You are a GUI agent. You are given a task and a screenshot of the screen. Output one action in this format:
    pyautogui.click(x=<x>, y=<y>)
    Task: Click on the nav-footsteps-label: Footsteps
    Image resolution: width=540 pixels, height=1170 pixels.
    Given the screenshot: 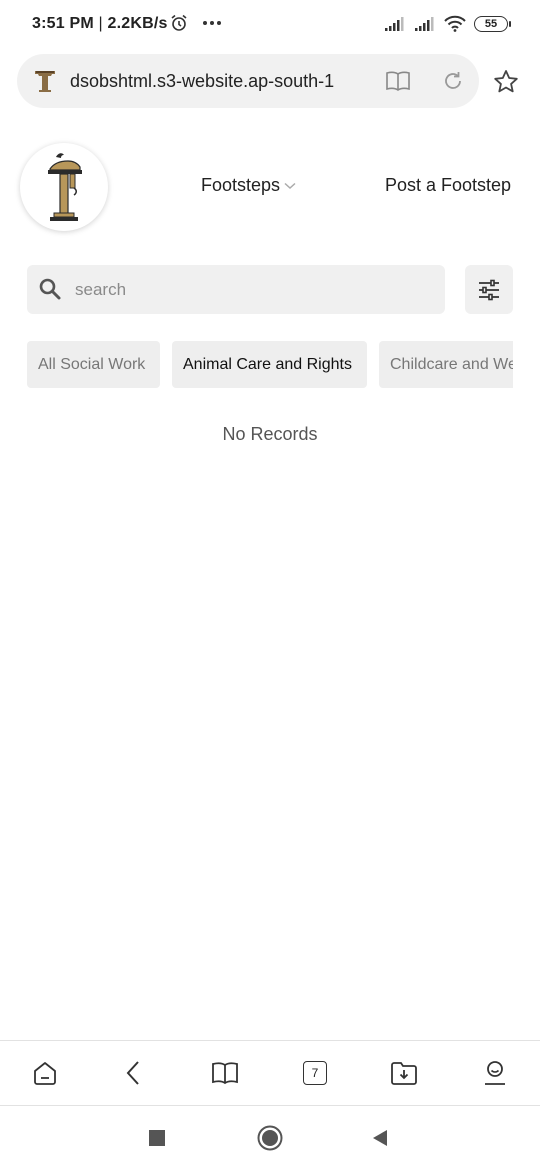 What is the action you would take?
    pyautogui.click(x=241, y=185)
    